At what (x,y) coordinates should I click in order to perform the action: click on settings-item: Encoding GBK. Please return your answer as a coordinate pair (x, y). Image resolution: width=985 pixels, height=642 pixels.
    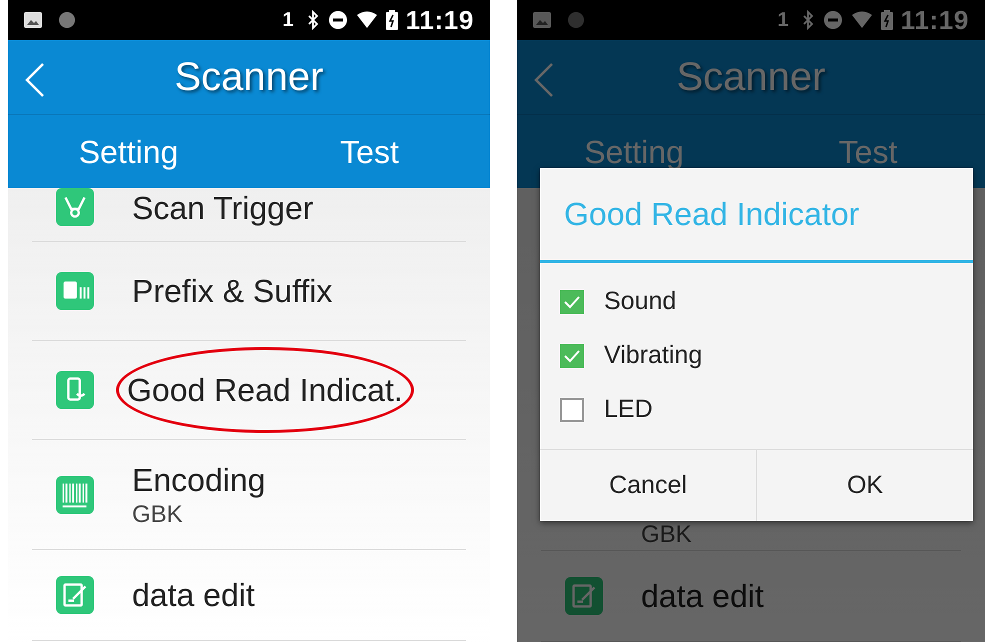
    Looking at the image, I should click on (249, 495).